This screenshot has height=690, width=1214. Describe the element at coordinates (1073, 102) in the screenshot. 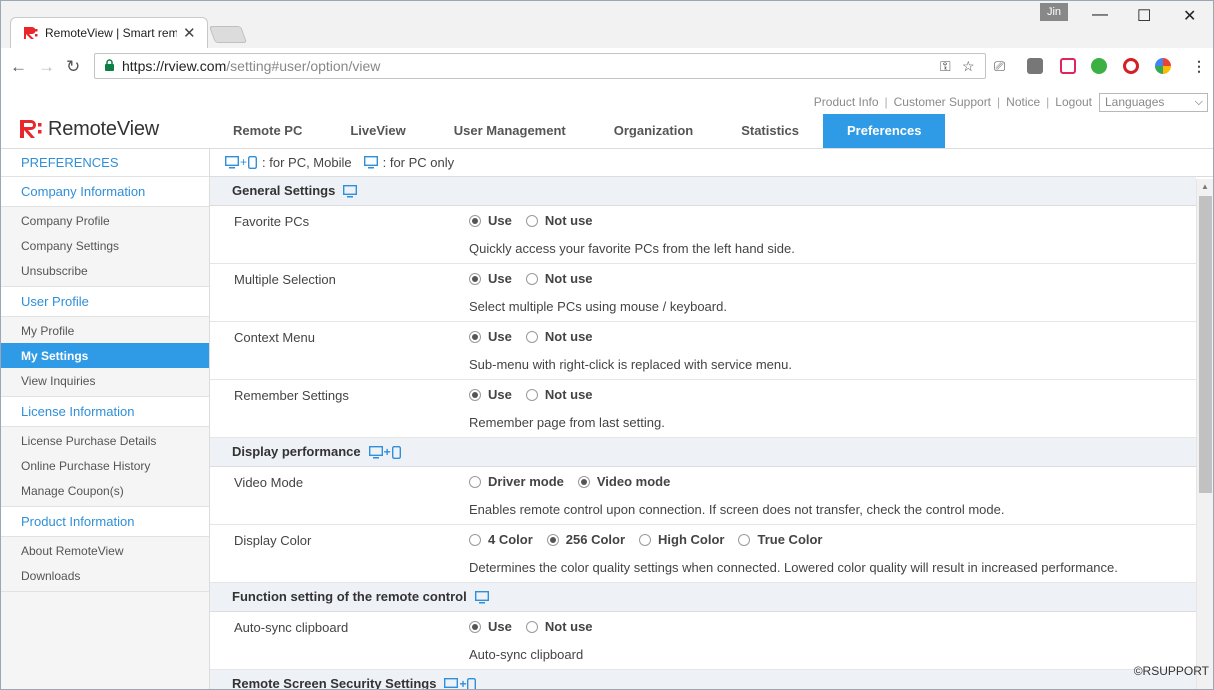

I see `top-link-logout: Logout` at that location.